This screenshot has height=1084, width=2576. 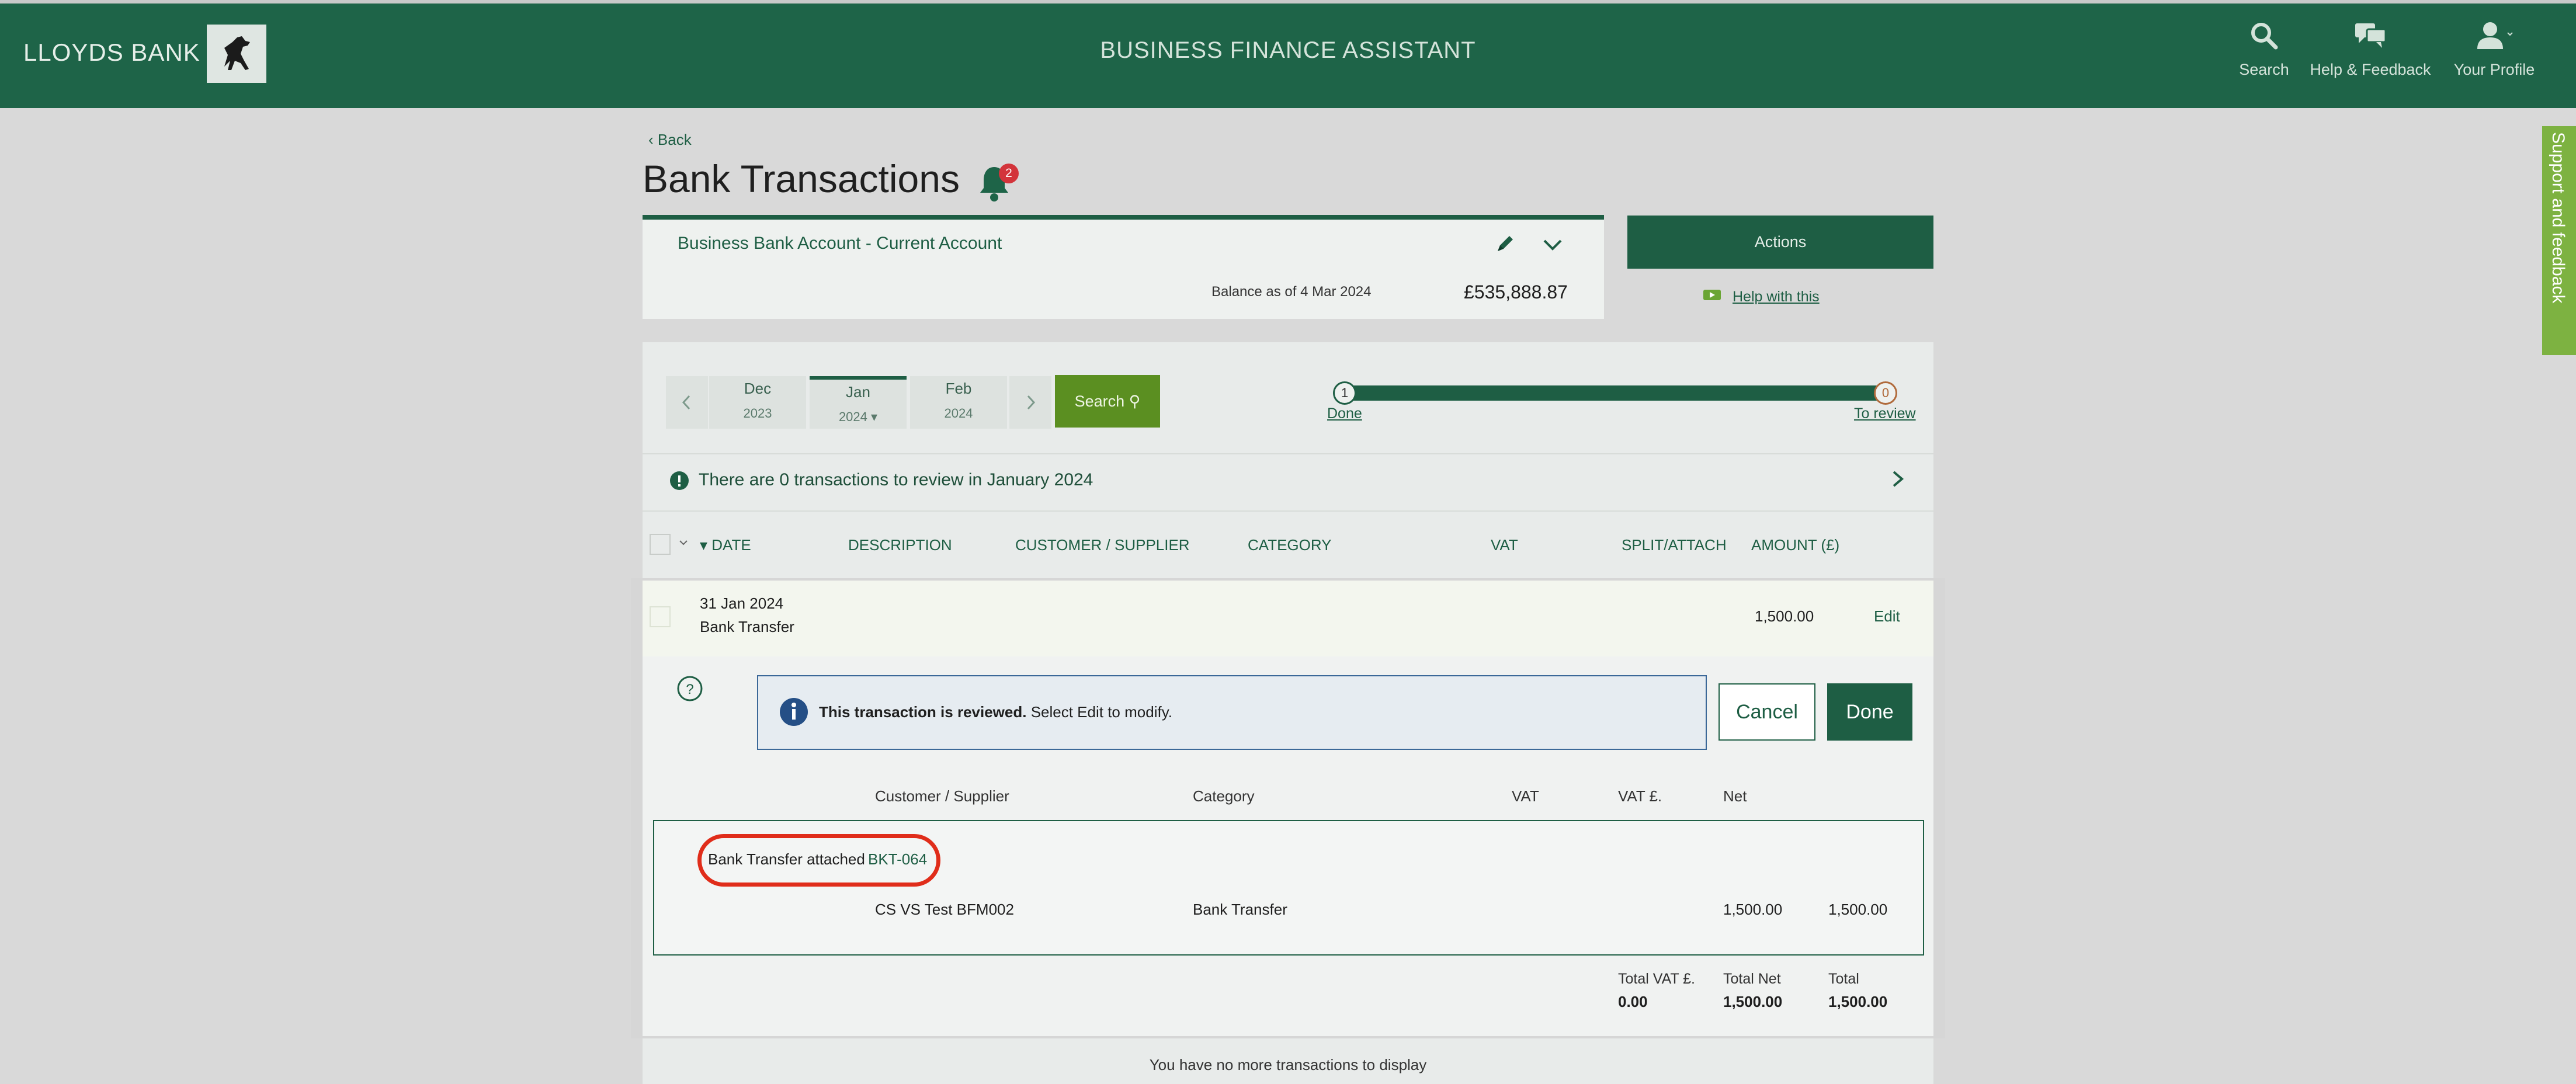 I want to click on support-feedback-label: Support and feedback, so click(x=2558, y=218).